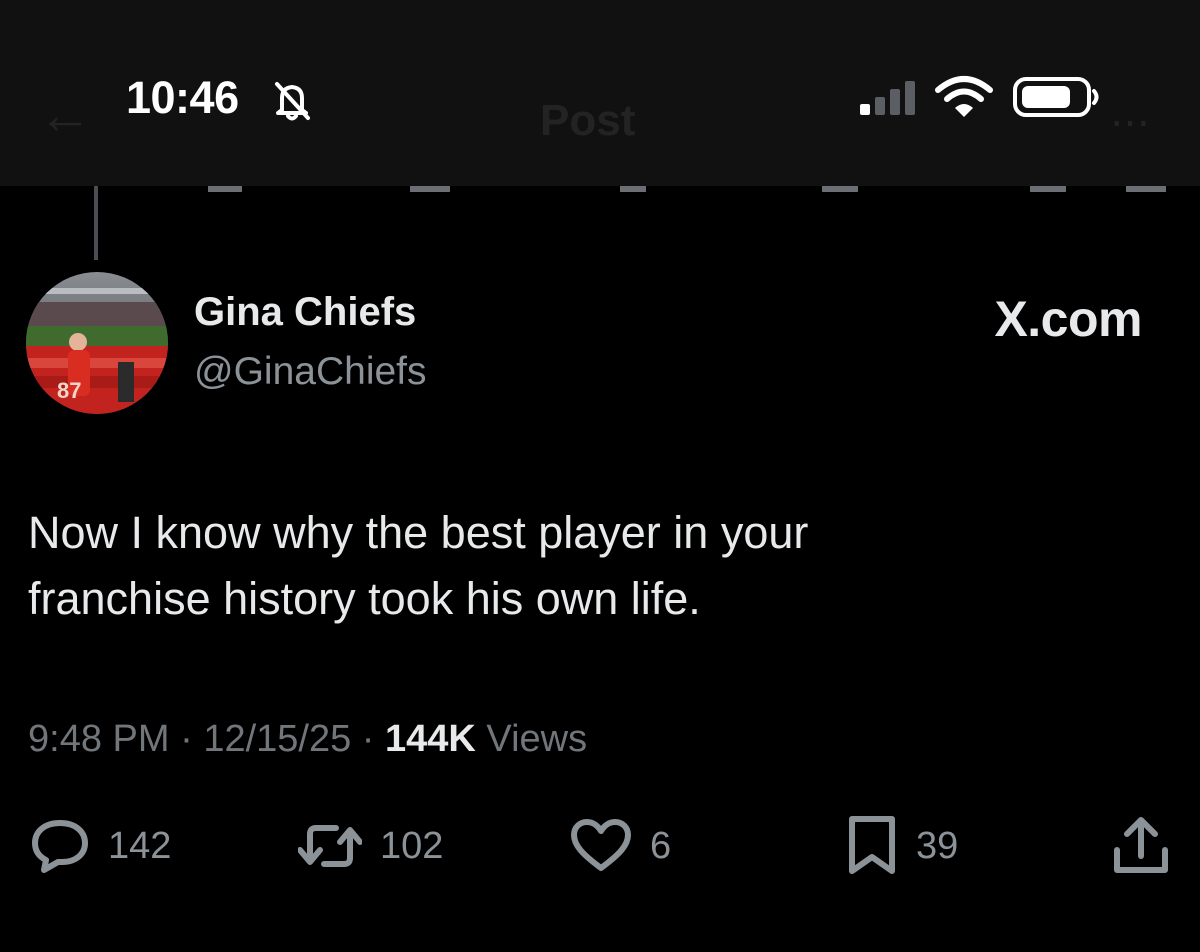  I want to click on header-title: Post, so click(588, 120).